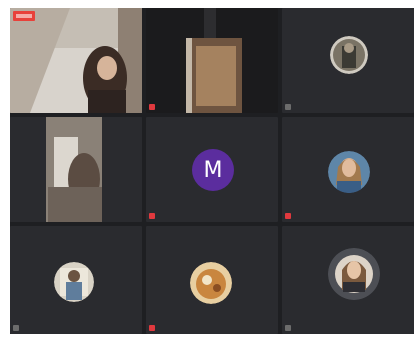  I want to click on participant-tile-5: M, so click(212, 169).